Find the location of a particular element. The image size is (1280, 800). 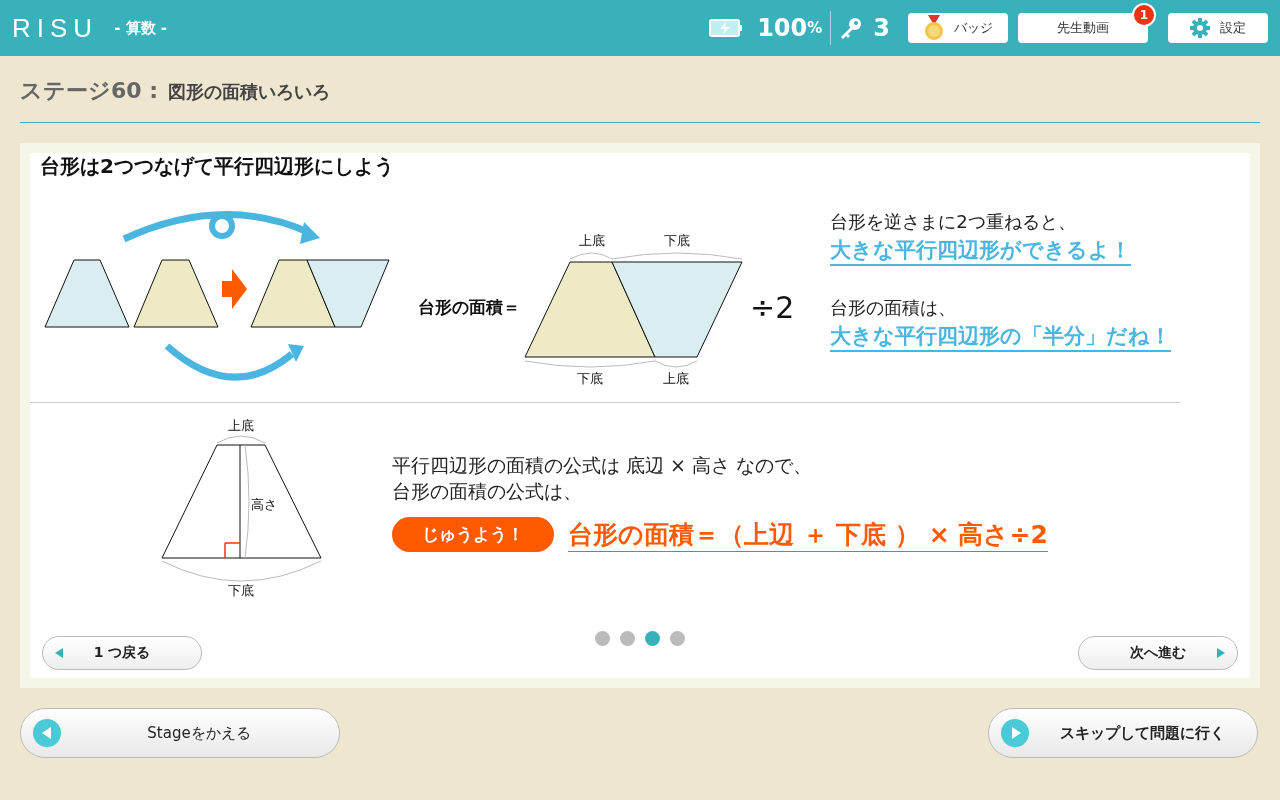

slide-heading: 台形は2つつなげて平行四辺形にしよう is located at coordinates (217, 166).